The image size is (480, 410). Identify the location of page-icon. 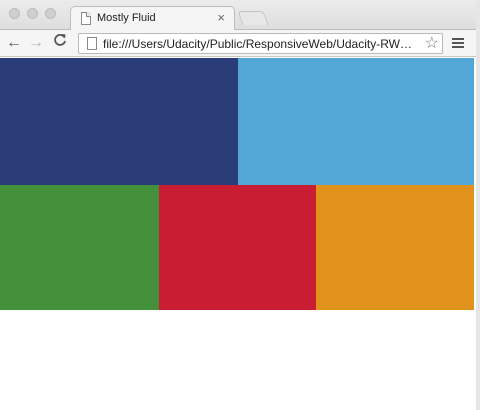
(86, 18).